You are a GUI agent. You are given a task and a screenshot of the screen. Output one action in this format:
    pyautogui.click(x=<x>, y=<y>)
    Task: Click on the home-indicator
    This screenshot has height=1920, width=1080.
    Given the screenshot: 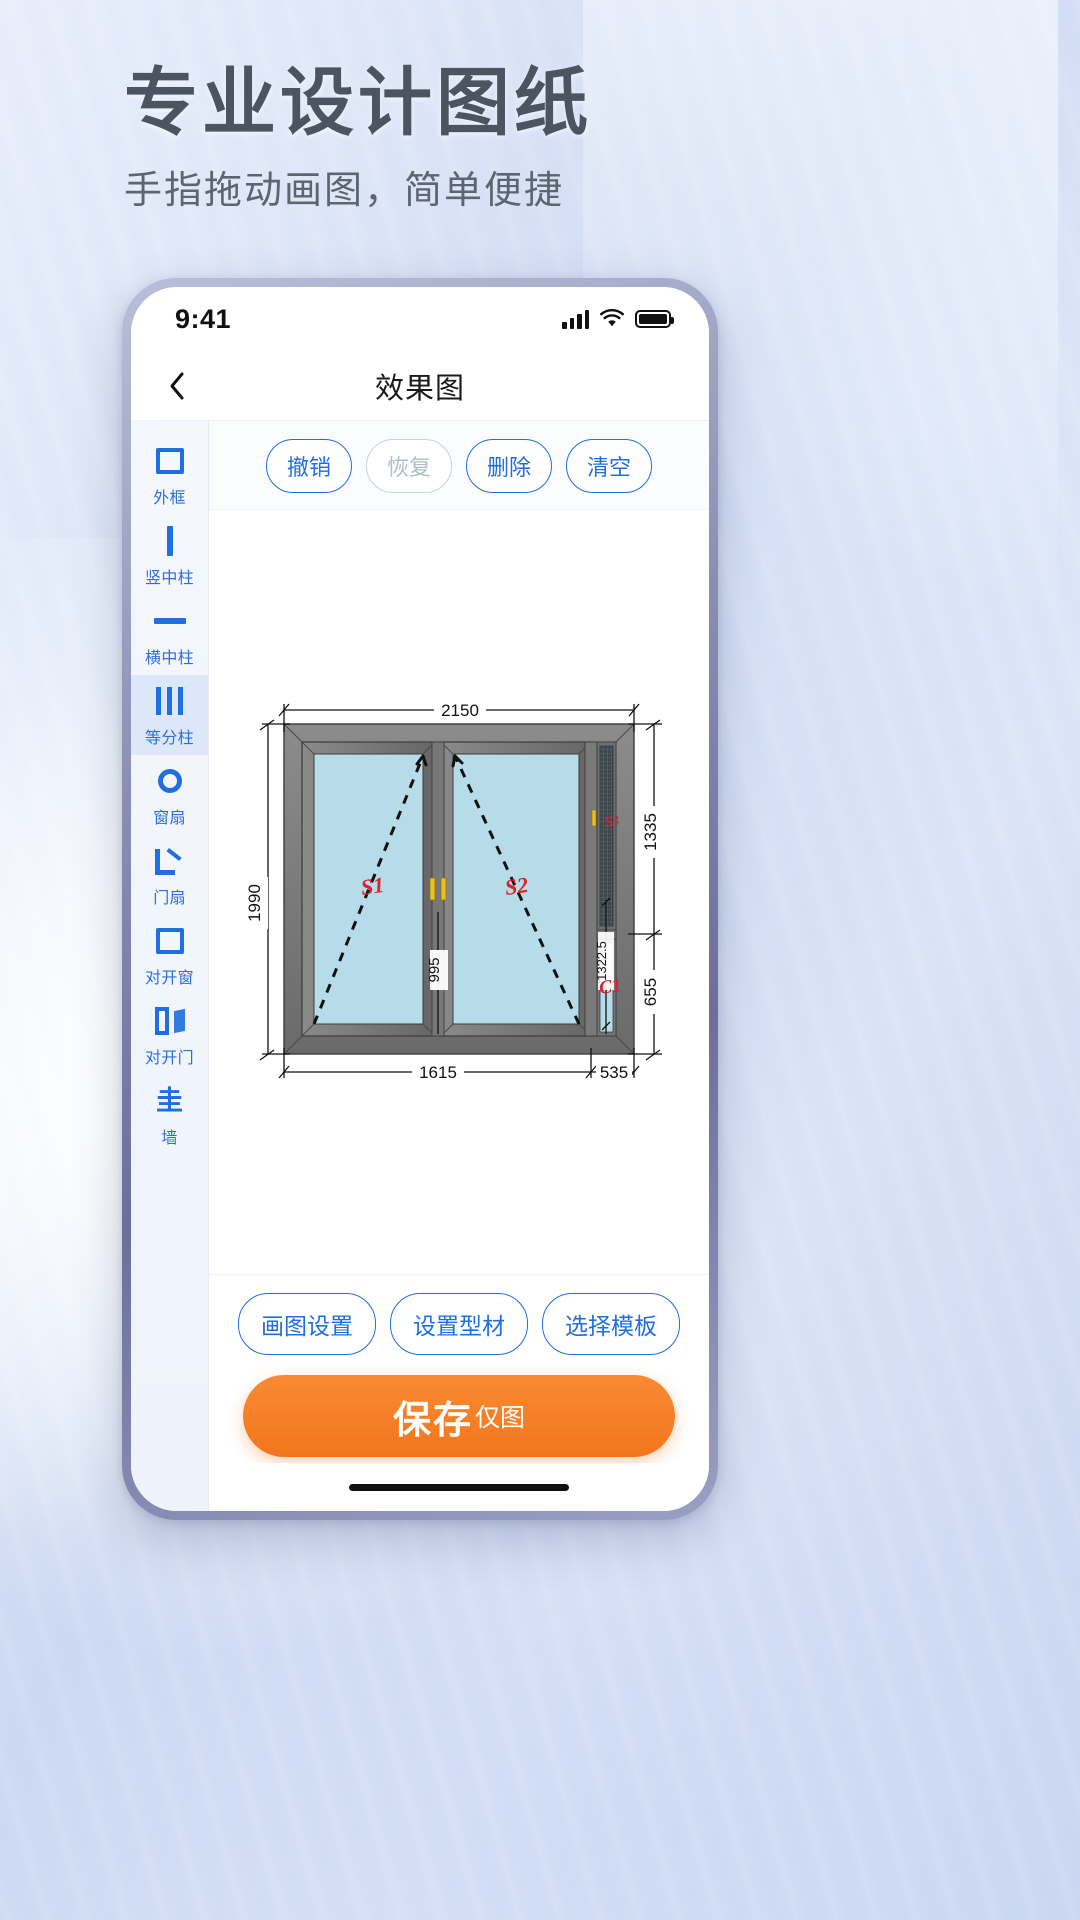 What is the action you would take?
    pyautogui.click(x=459, y=1487)
    